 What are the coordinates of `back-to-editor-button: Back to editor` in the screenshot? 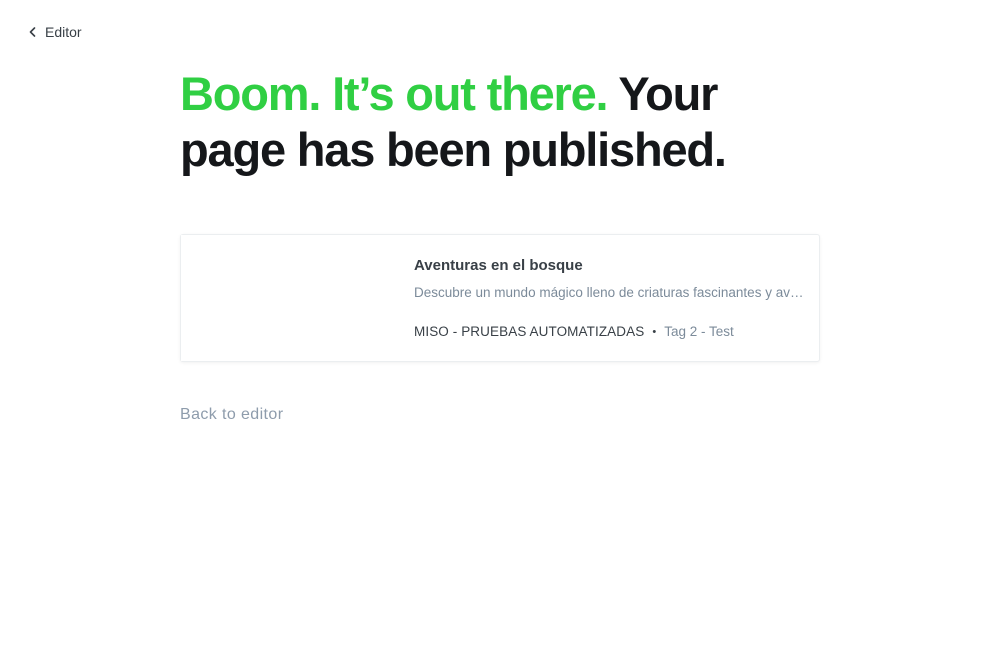 It's located at (231, 415).